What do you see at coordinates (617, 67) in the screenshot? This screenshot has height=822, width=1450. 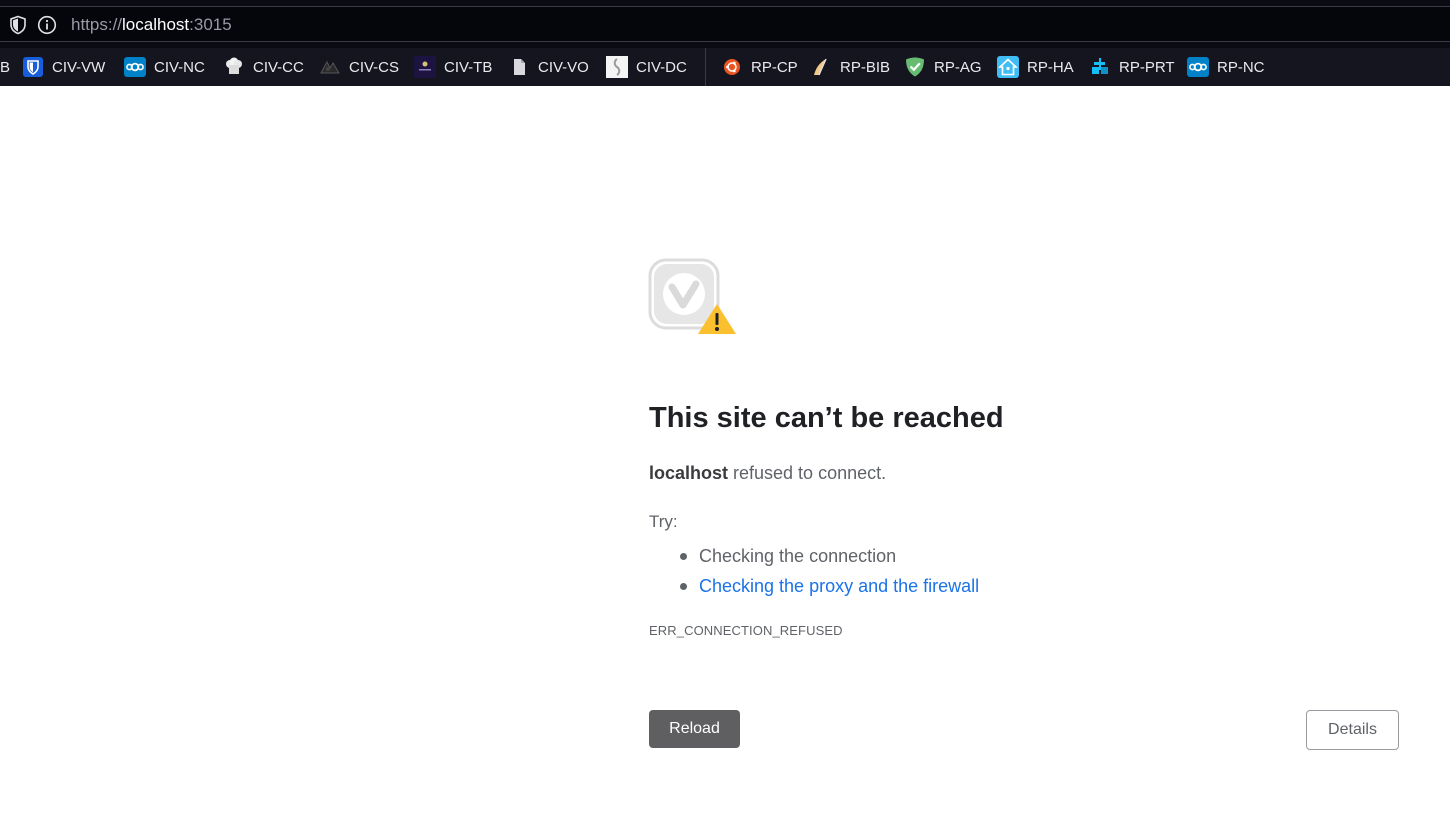 I see `white-app-icon` at bounding box center [617, 67].